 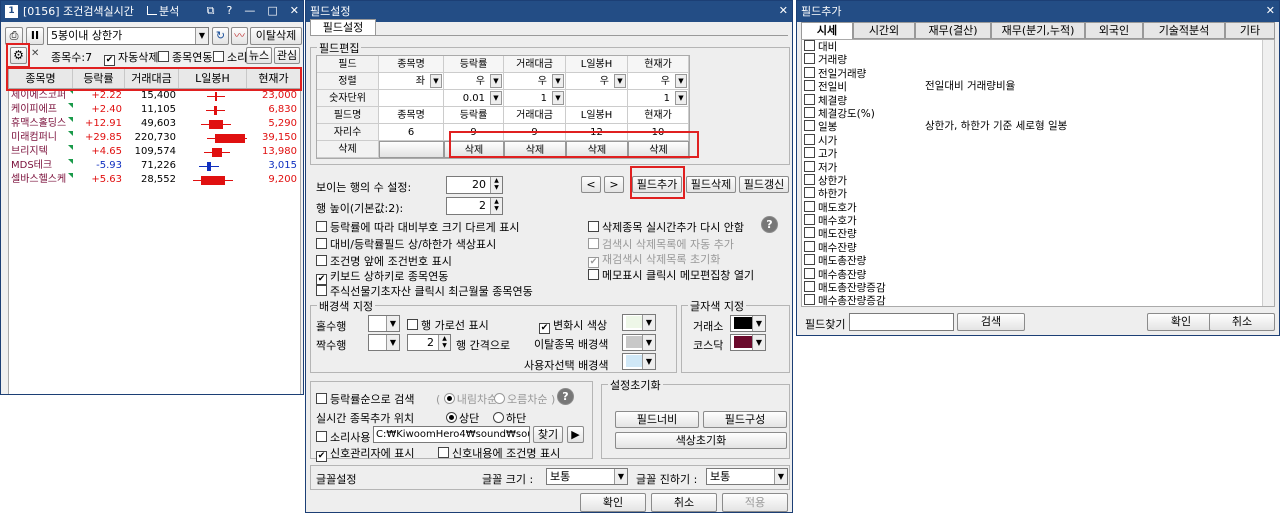 I want to click on grid-cell-name: L일봉H, so click(x=597, y=115).